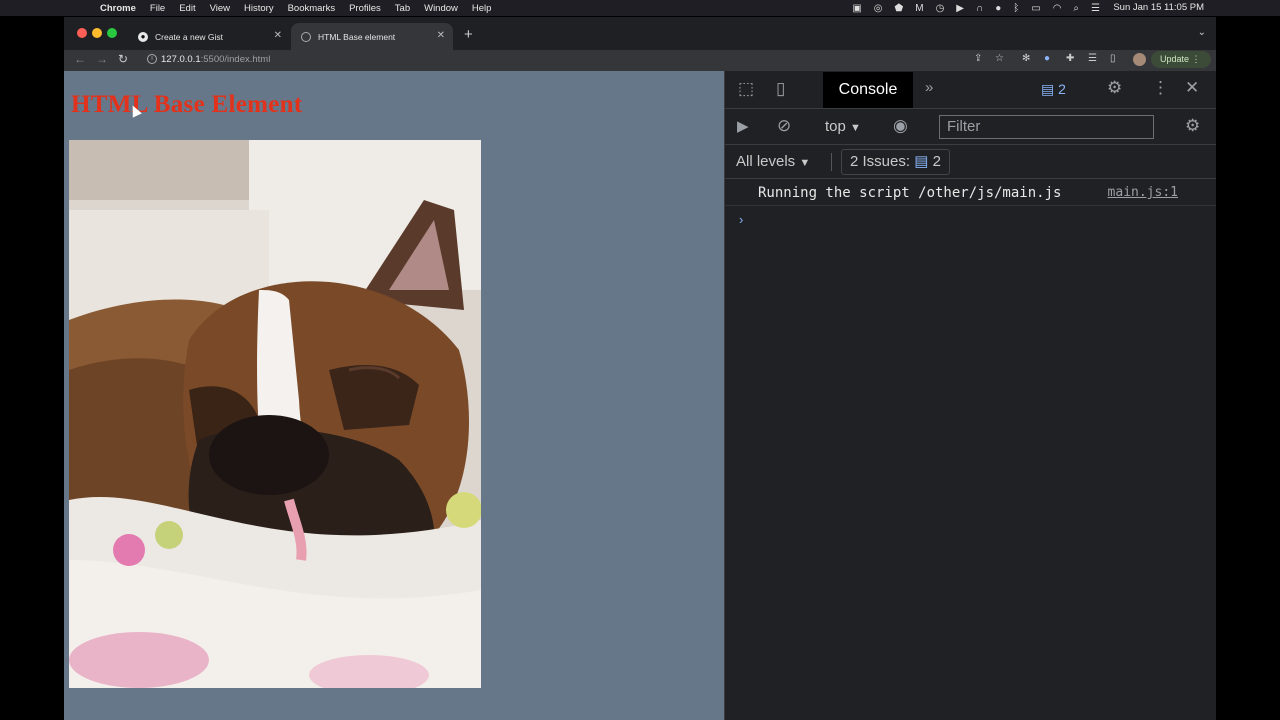  What do you see at coordinates (112, 33) in the screenshot?
I see `zoom-window-button` at bounding box center [112, 33].